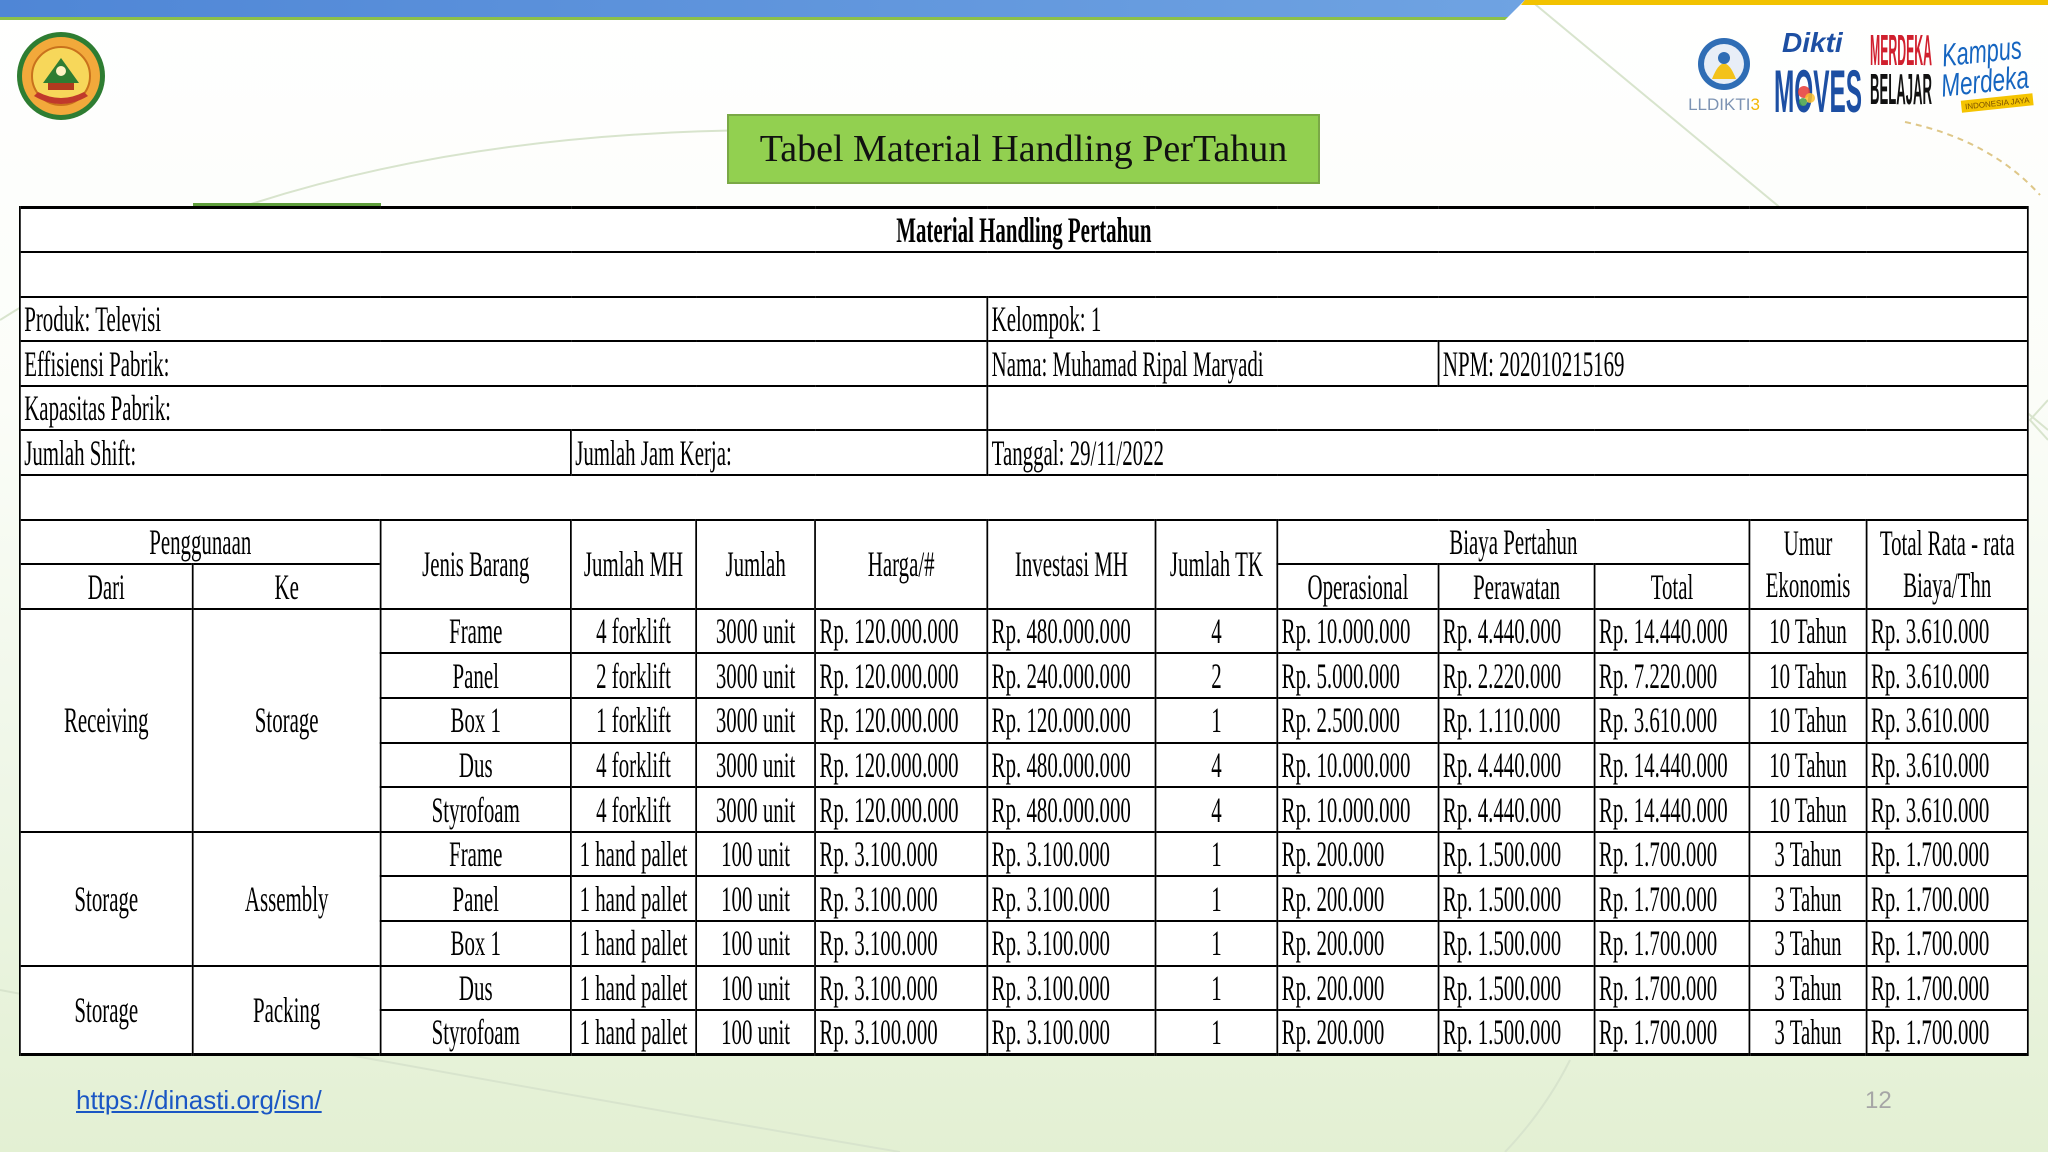 The width and height of the screenshot is (2048, 1152). I want to click on header-umur-line2: Ekonomis, so click(1808, 585).